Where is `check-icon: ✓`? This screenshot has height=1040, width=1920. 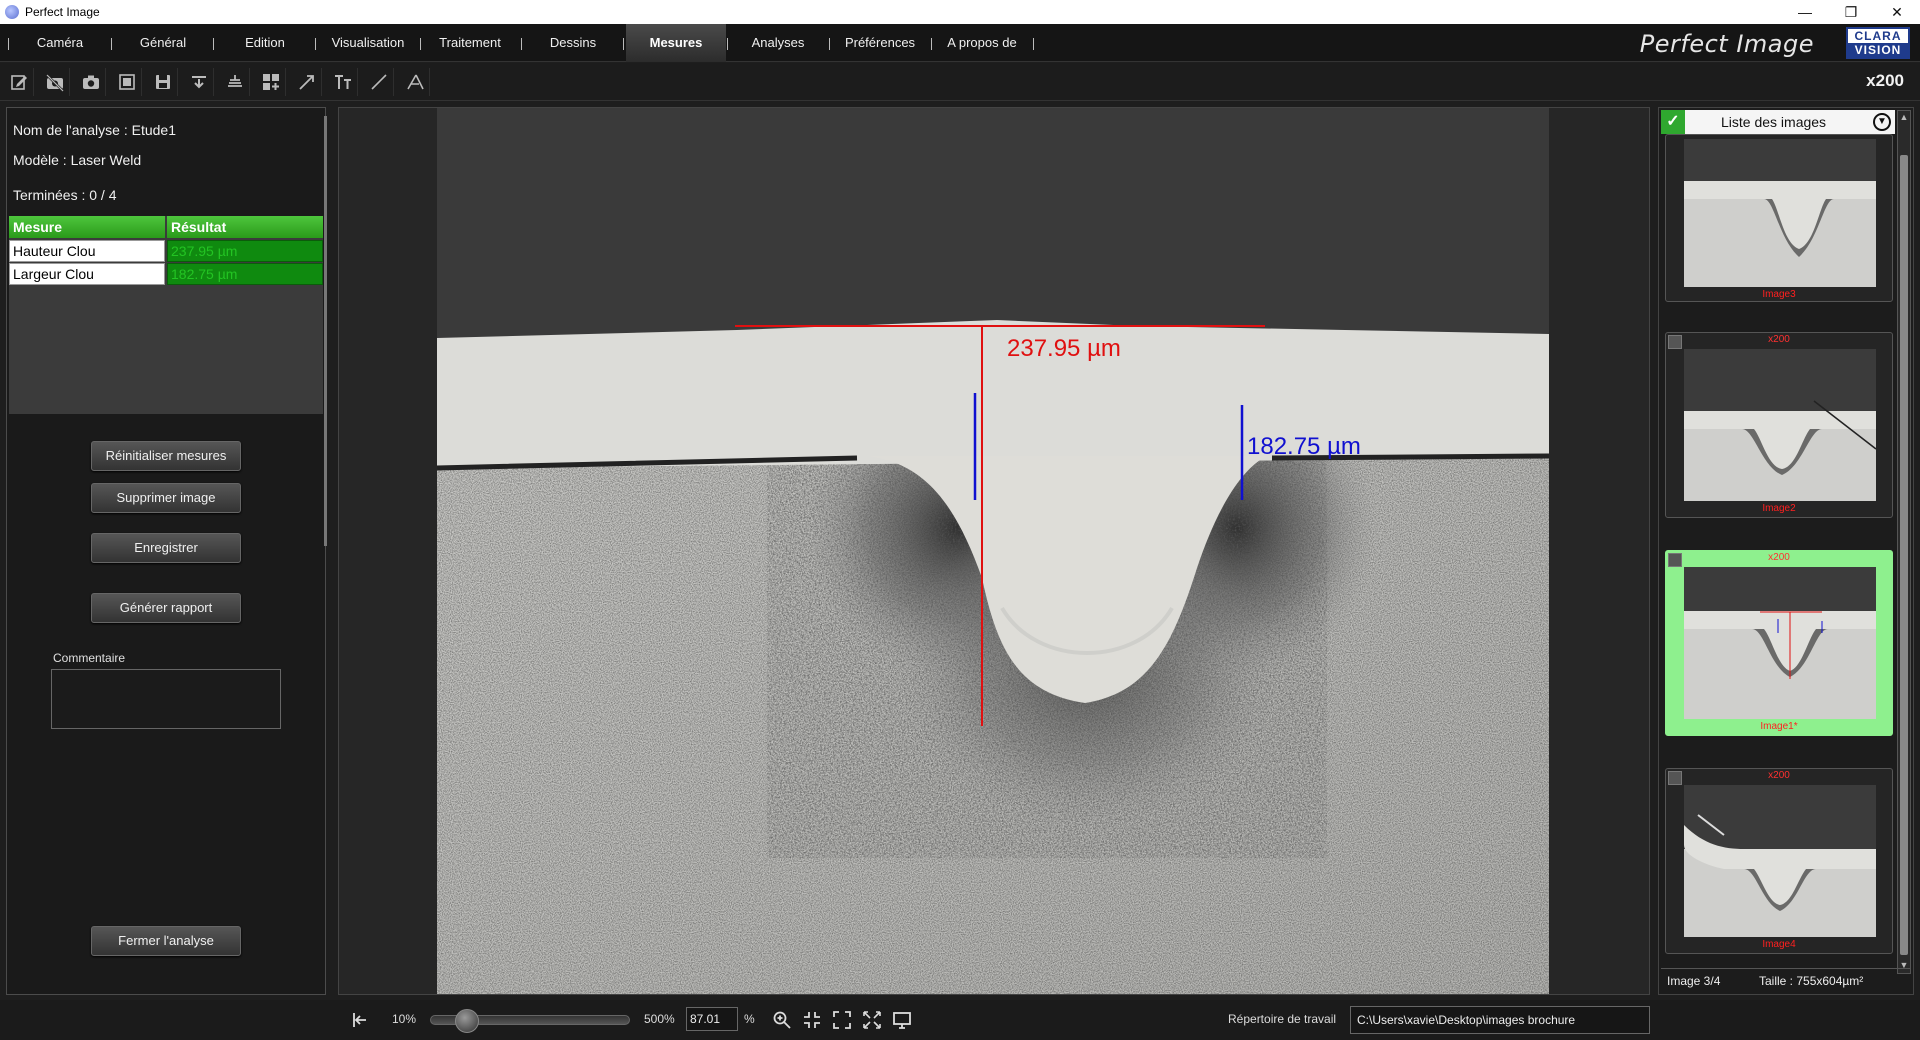 check-icon: ✓ is located at coordinates (1673, 122).